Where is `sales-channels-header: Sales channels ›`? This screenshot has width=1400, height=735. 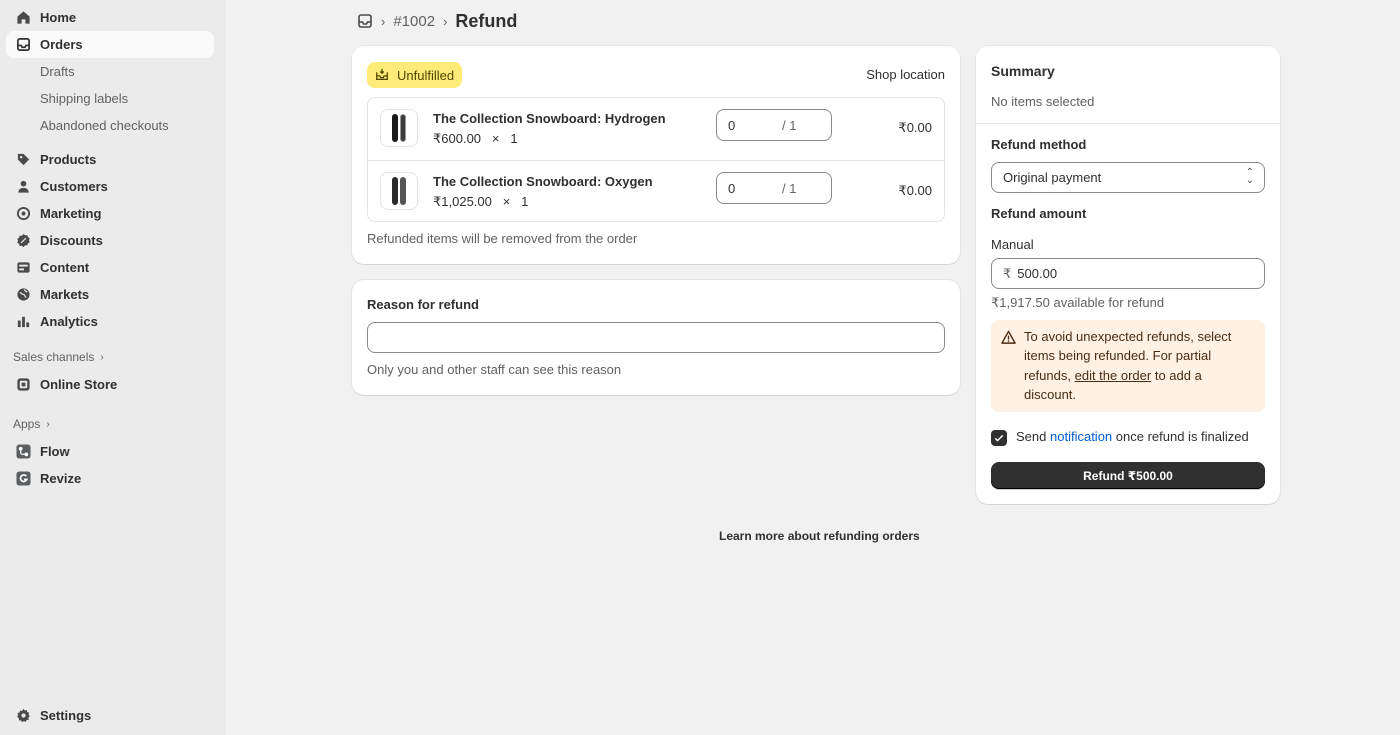 sales-channels-header: Sales channels › is located at coordinates (58, 357).